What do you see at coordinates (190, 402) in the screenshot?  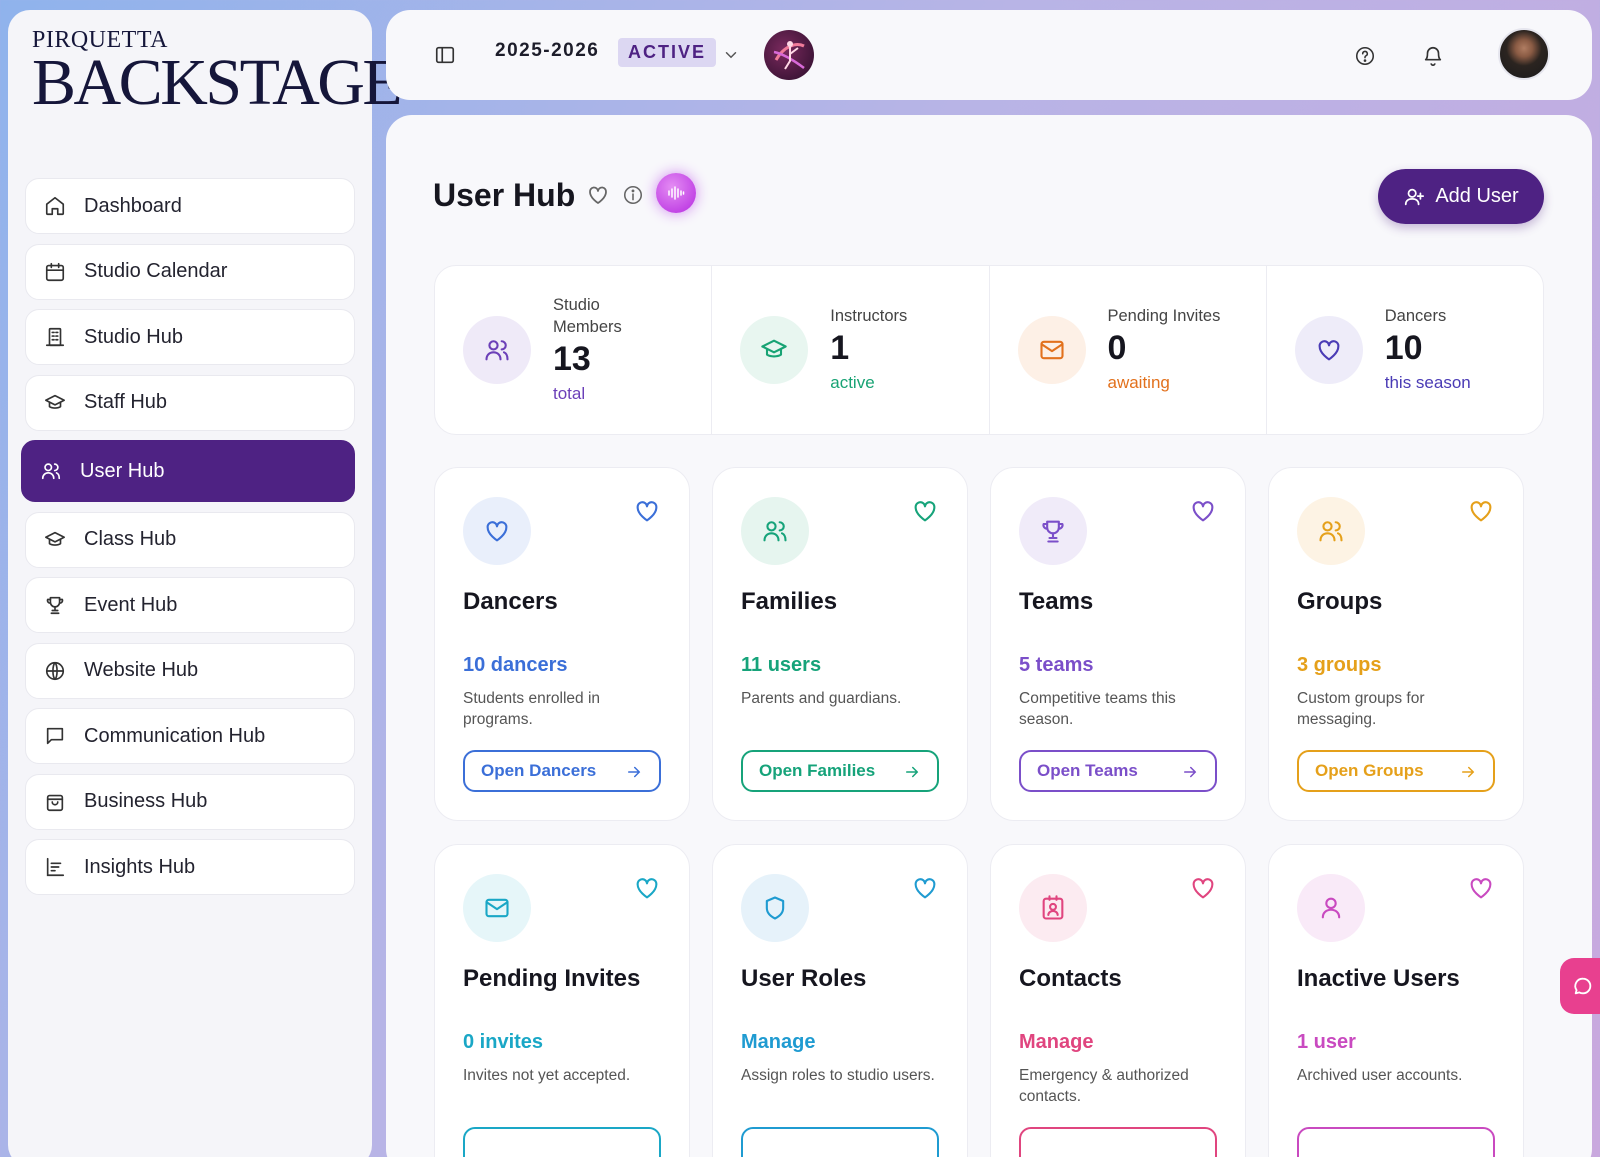 I see `sidebar-item-staff-hub: Staff Hub` at bounding box center [190, 402].